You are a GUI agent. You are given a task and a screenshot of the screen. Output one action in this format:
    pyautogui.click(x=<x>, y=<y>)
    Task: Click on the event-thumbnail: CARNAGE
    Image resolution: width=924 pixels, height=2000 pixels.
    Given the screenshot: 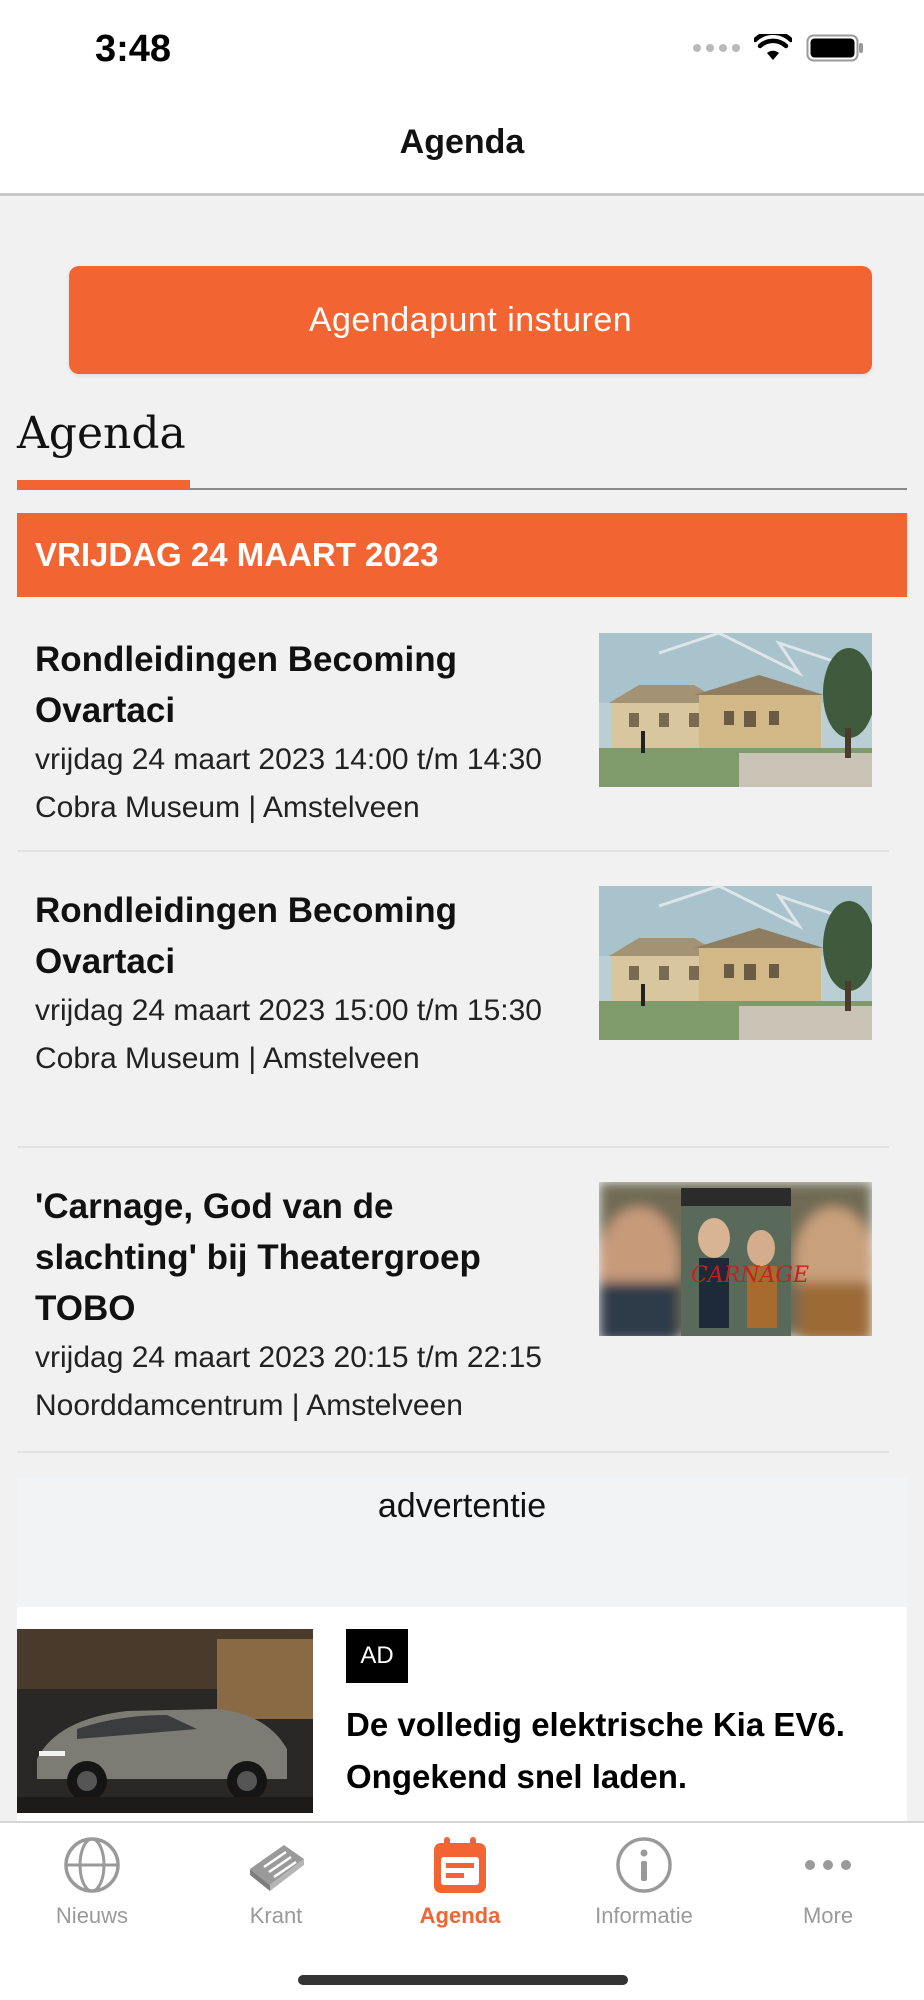 What is the action you would take?
    pyautogui.click(x=735, y=1259)
    